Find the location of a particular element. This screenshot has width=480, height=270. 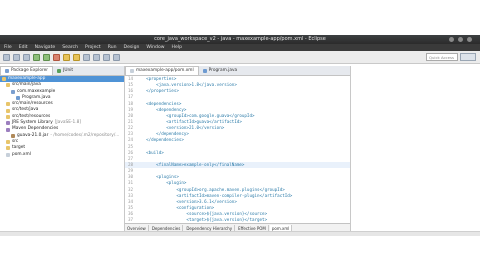

main-toolbar is located at coordinates (240, 57).